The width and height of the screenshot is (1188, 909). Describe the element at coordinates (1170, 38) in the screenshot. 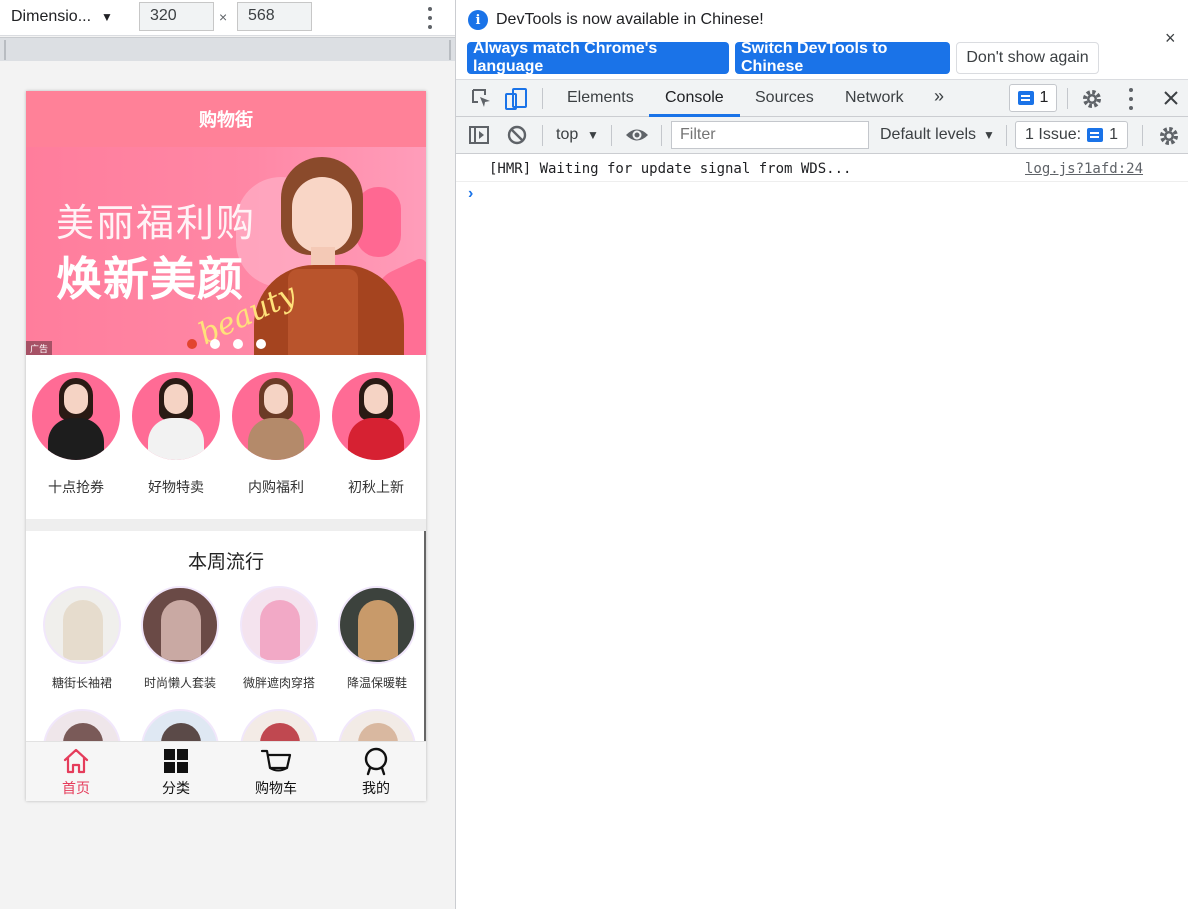

I see `close-icon: ×` at that location.